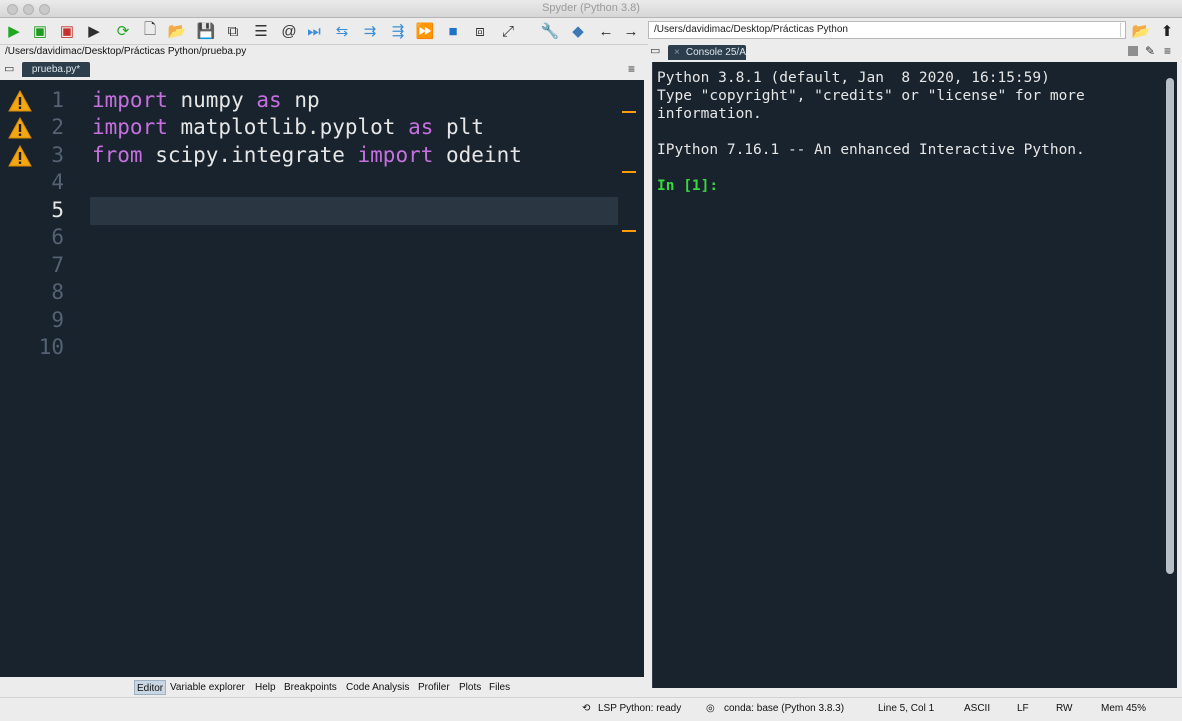  What do you see at coordinates (57, 127) in the screenshot?
I see `line-number: 2` at bounding box center [57, 127].